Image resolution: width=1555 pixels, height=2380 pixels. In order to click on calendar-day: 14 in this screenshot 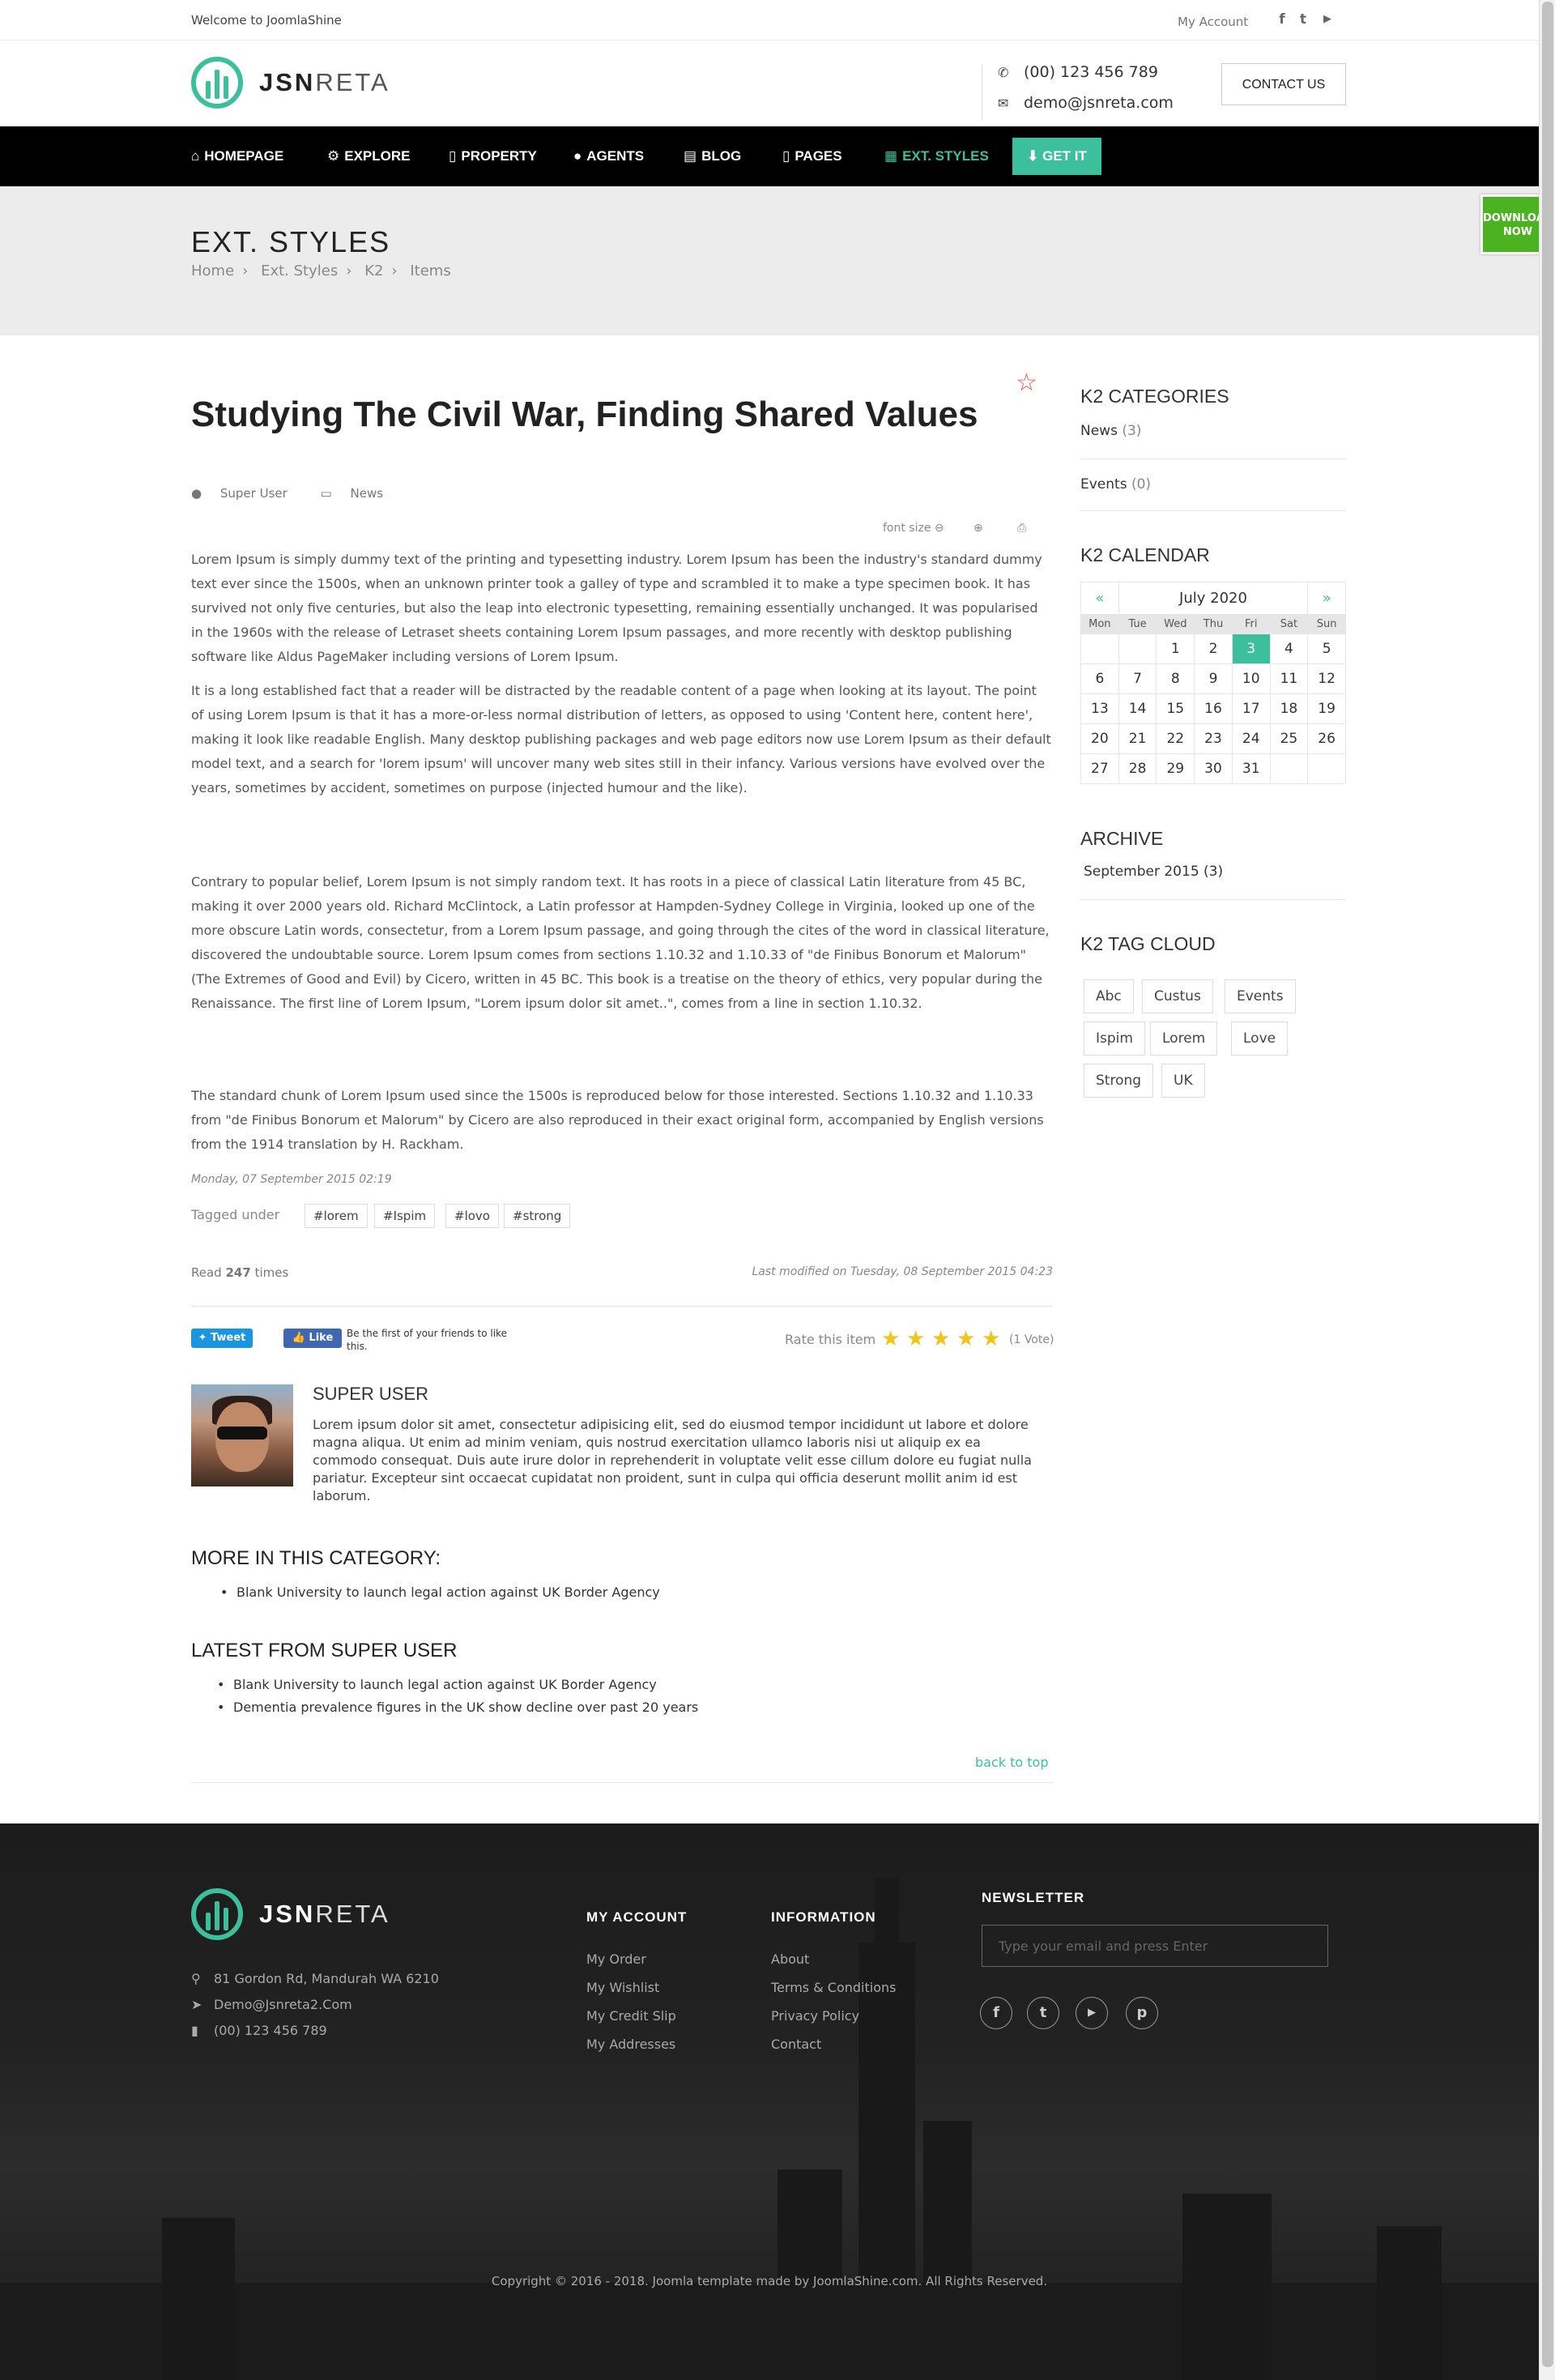, I will do `click(1138, 708)`.